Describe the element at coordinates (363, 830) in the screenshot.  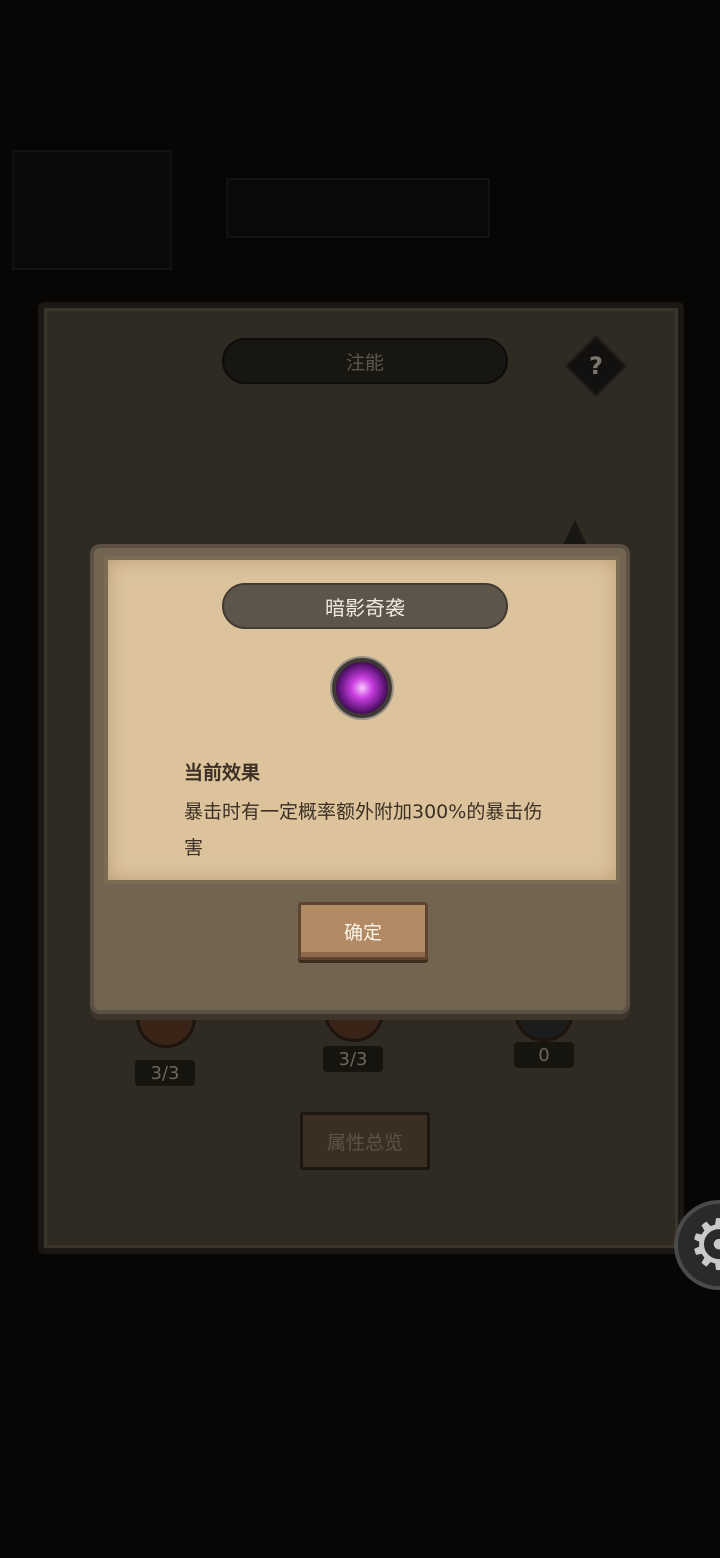
I see `effect-description: 暴击时有一定概率额外附加300%的暴击伤害` at that location.